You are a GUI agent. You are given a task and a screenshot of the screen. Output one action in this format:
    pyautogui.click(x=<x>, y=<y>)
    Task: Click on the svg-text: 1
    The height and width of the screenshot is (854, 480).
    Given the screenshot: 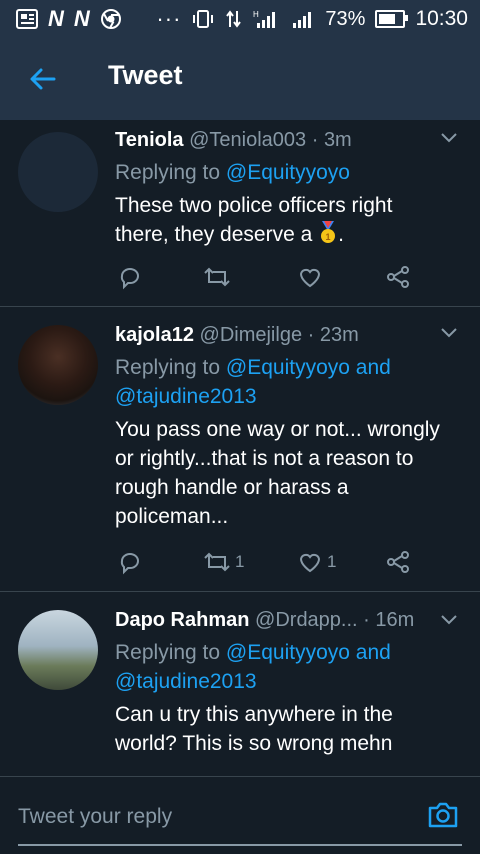 What is the action you would take?
    pyautogui.click(x=328, y=237)
    